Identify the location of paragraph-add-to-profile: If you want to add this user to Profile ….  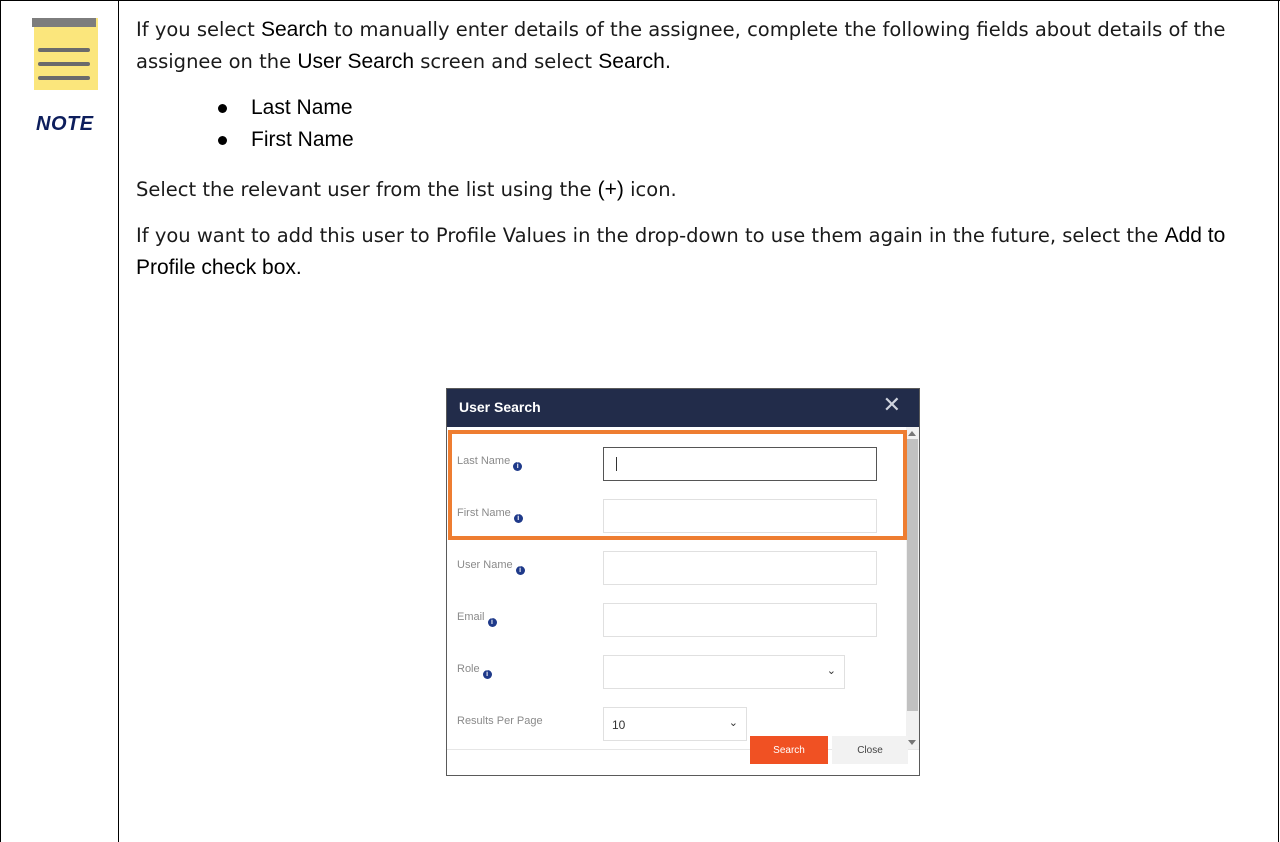
(681, 251).